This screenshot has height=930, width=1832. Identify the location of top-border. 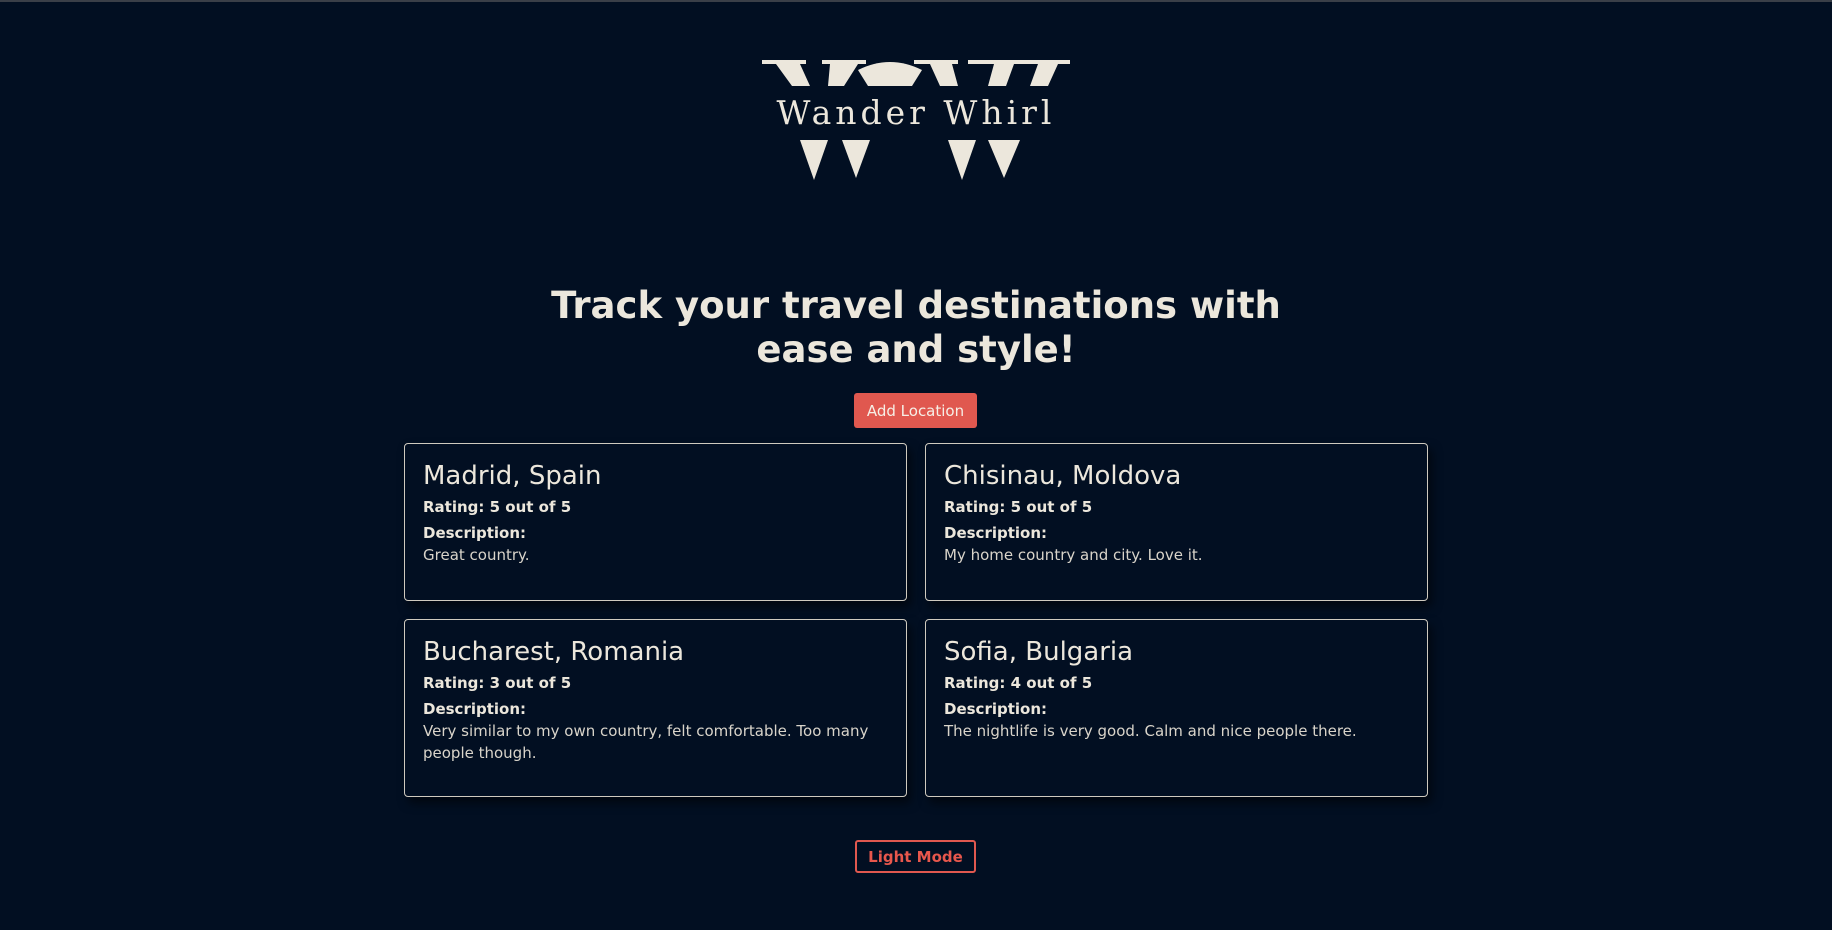
(916, 1).